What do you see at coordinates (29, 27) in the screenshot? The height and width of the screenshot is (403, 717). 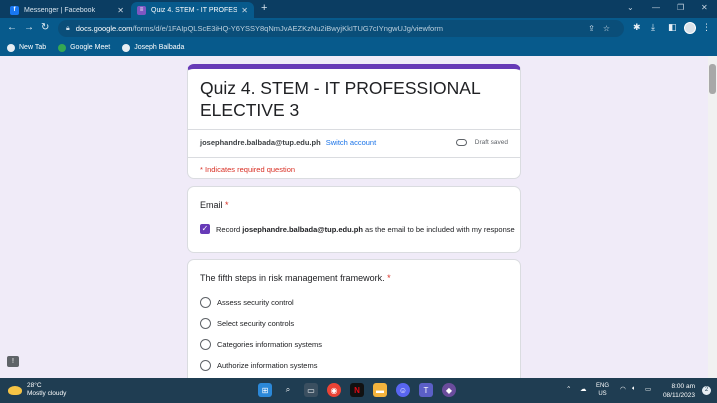 I see `forward-icon: →` at bounding box center [29, 27].